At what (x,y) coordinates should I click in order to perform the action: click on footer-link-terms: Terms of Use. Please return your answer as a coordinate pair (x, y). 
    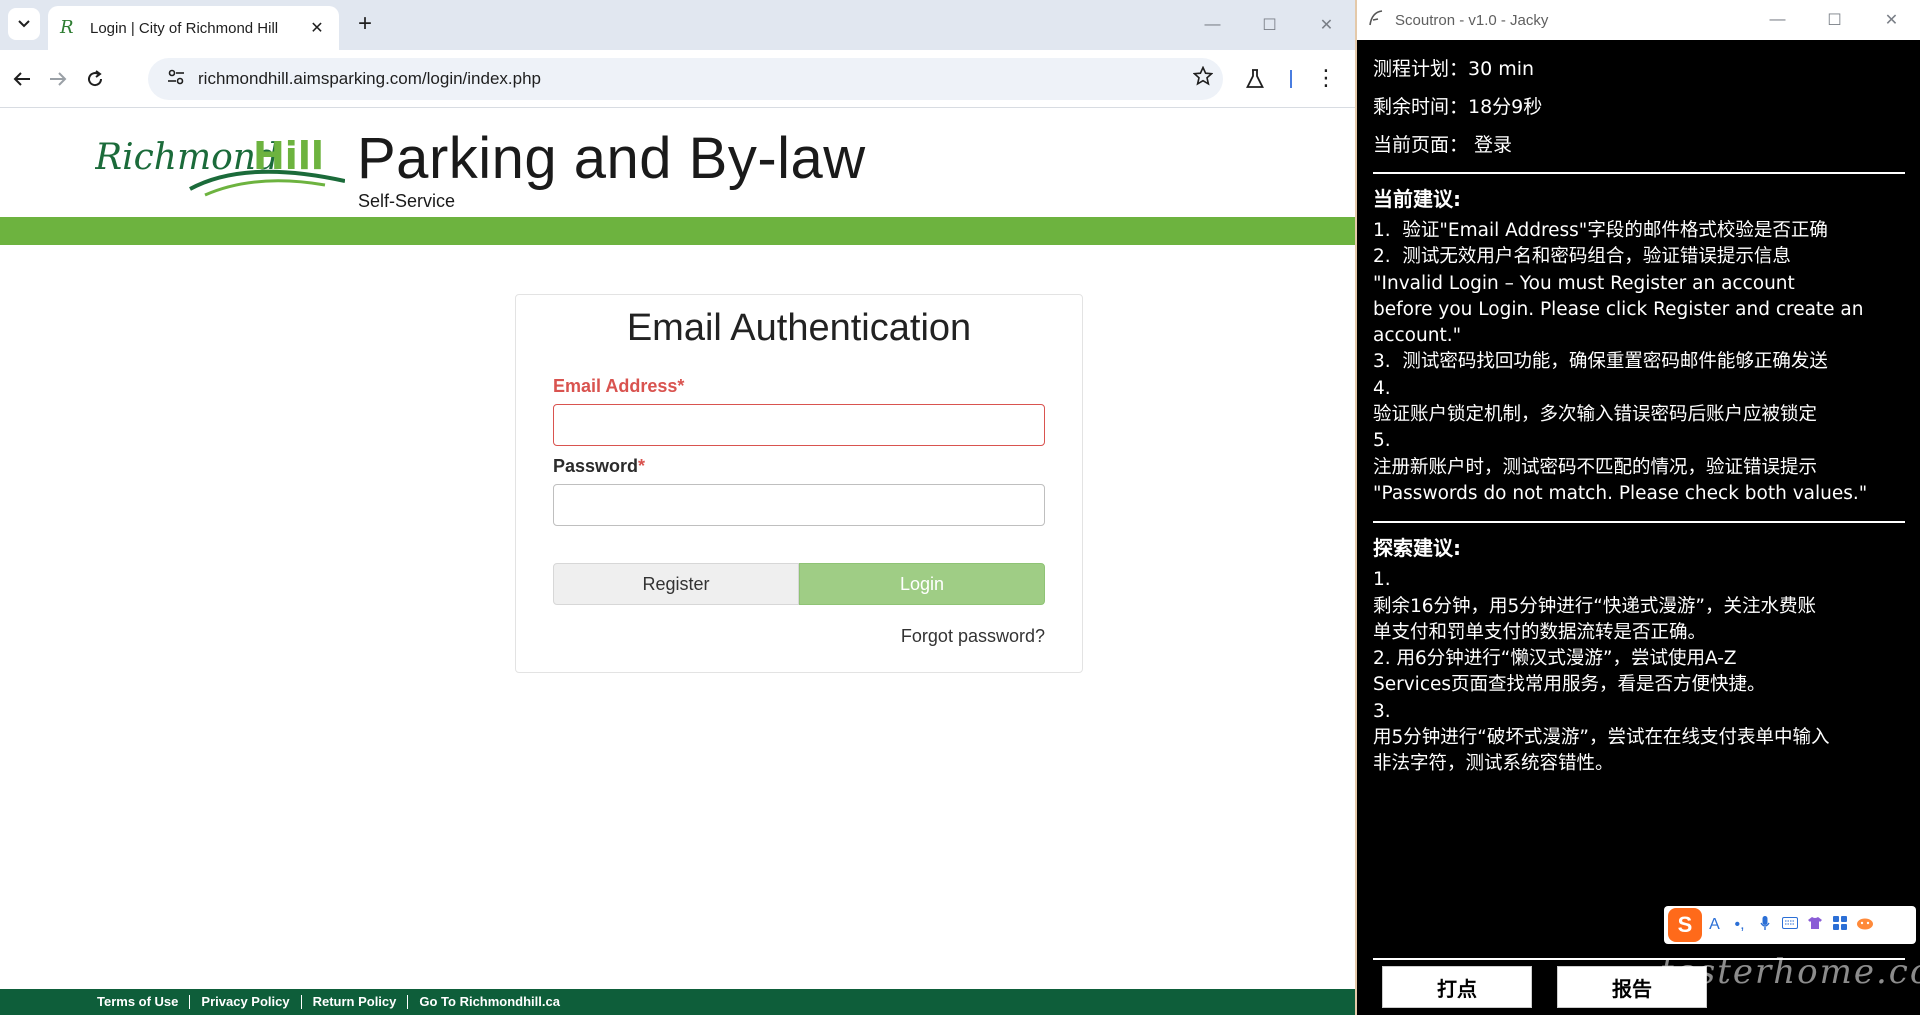
    Looking at the image, I should click on (138, 1002).